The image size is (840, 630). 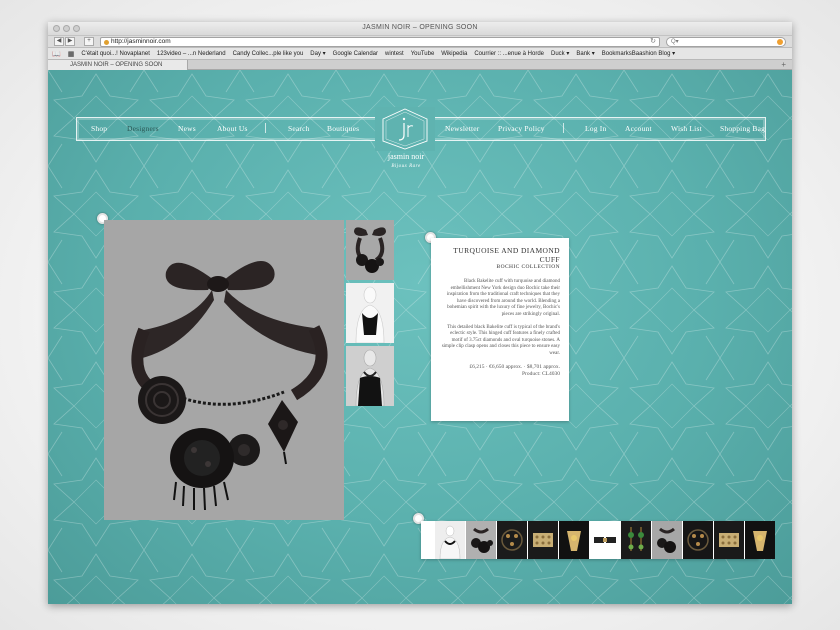 What do you see at coordinates (141, 41) in the screenshot?
I see `url-text: http://jasminnoir.com` at bounding box center [141, 41].